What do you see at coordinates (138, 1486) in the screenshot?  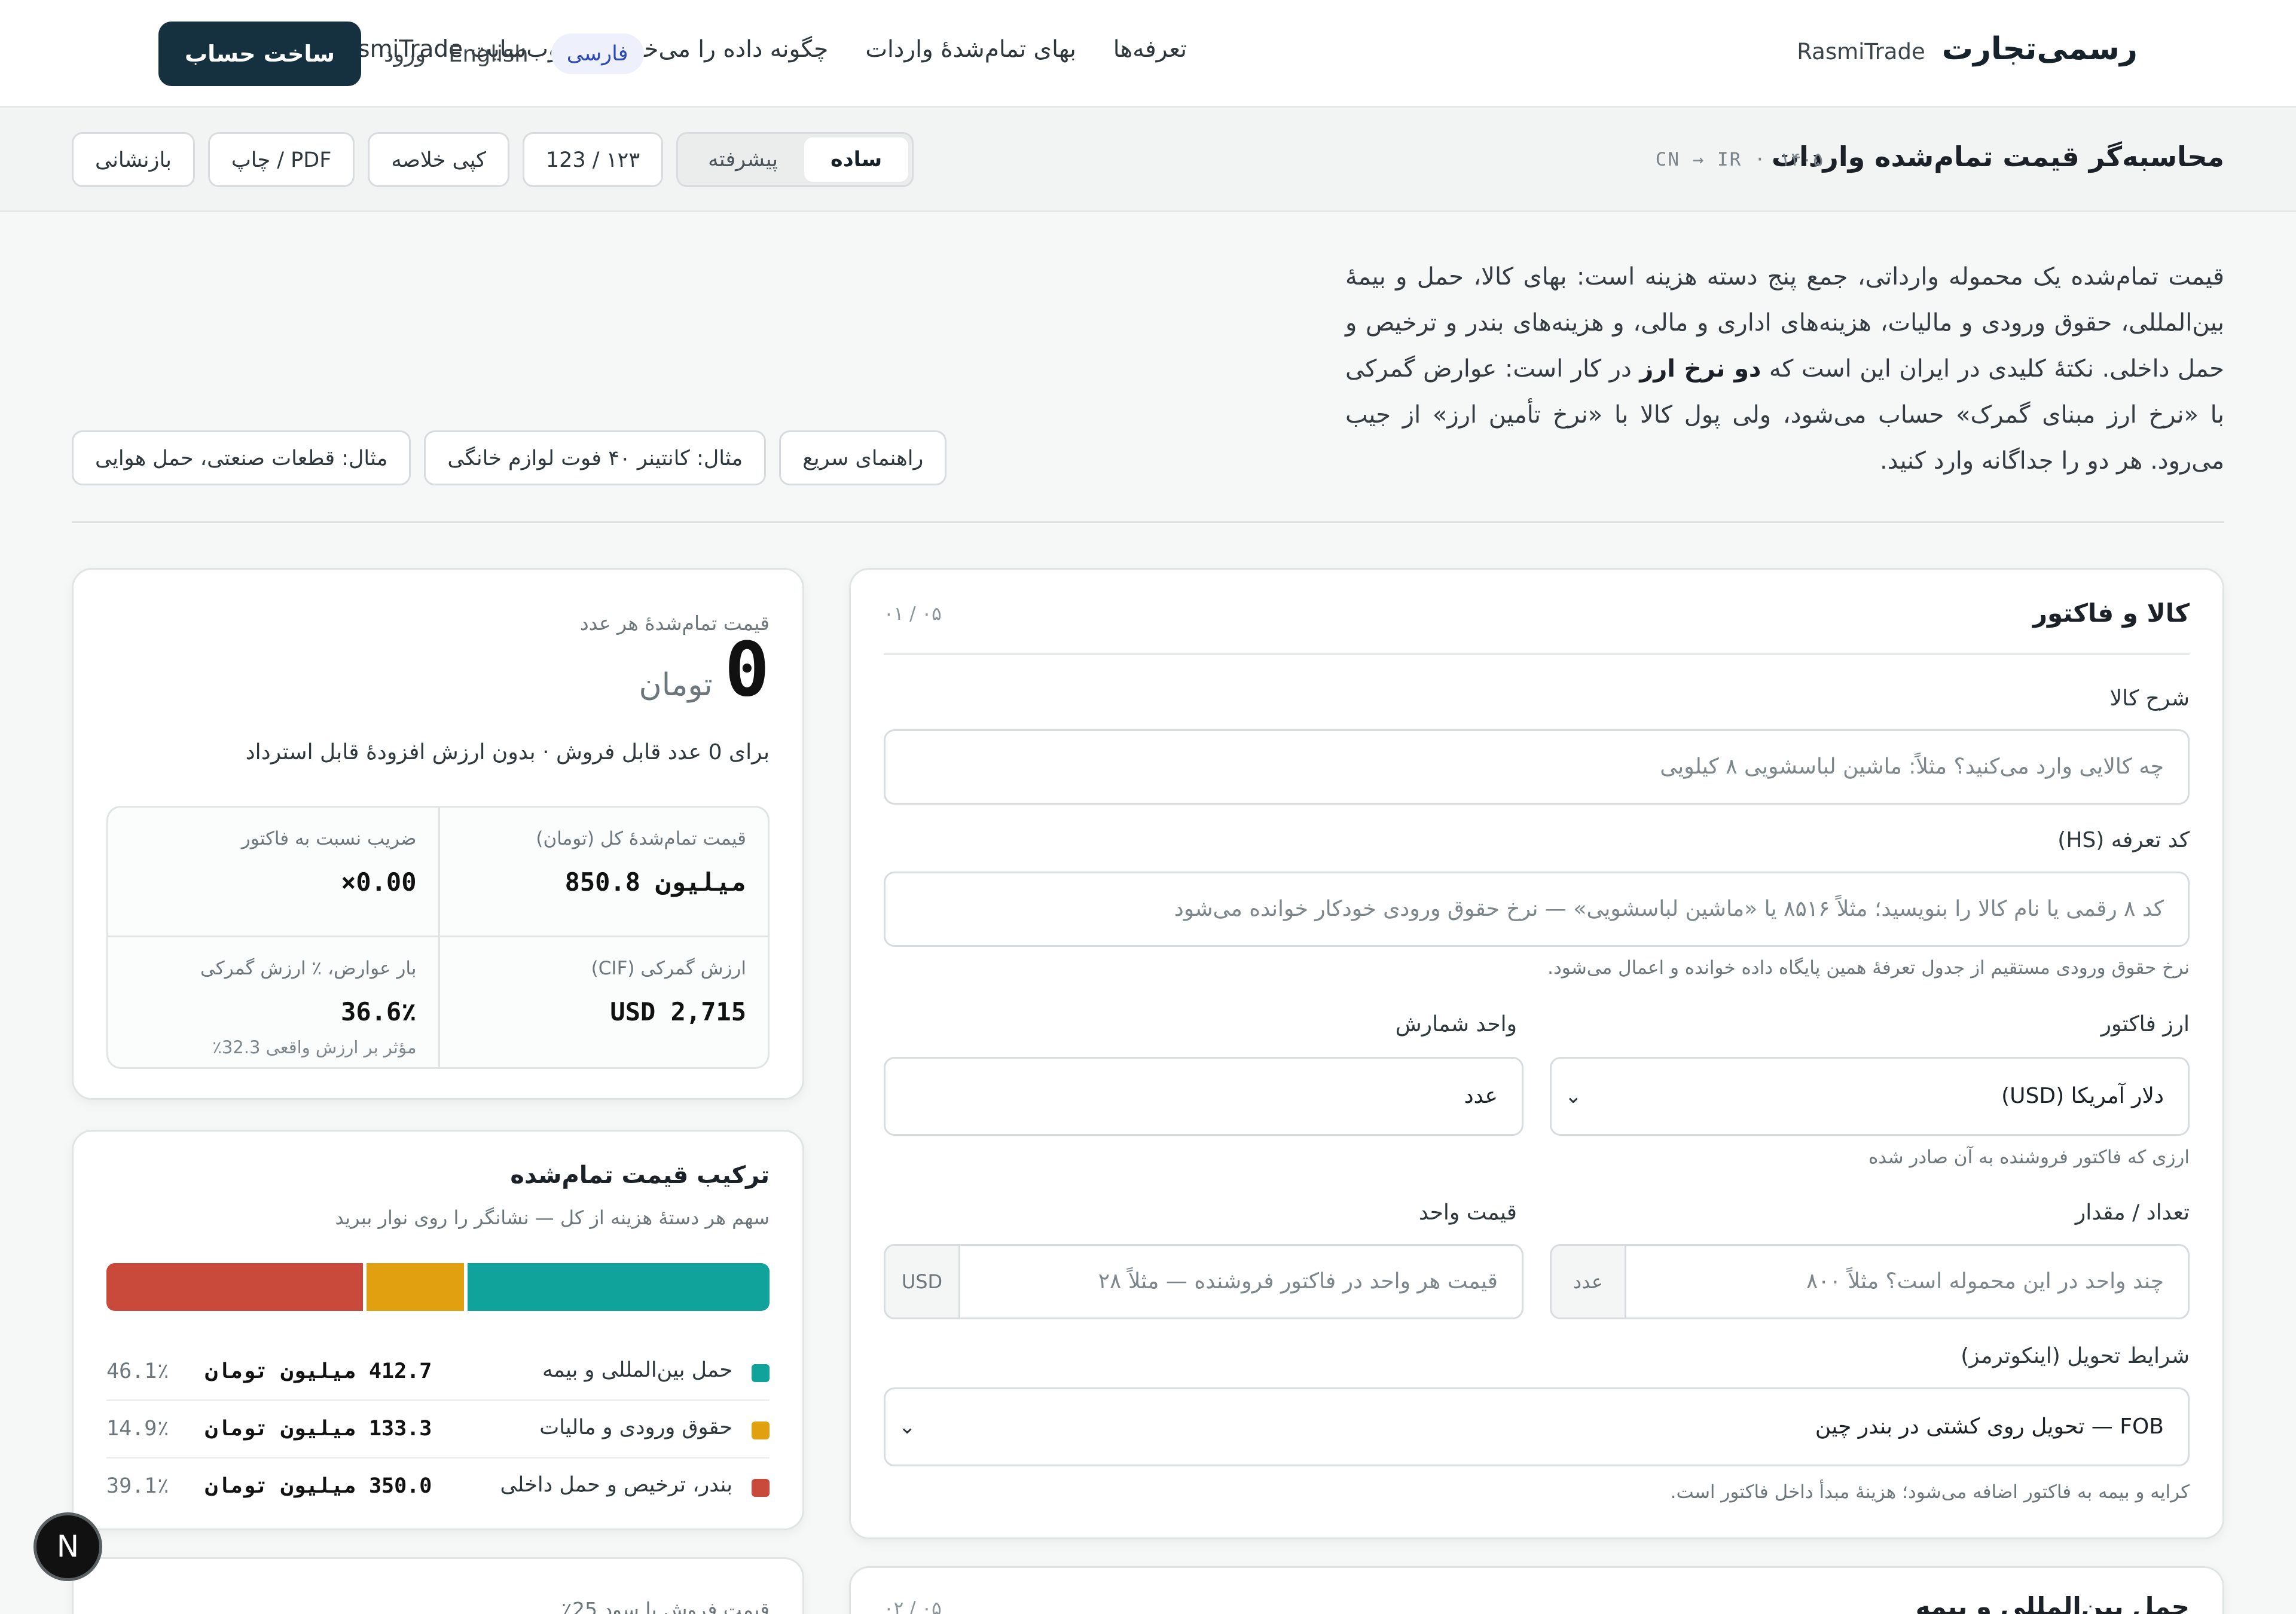 I see `legend-percent: 39.1٪` at bounding box center [138, 1486].